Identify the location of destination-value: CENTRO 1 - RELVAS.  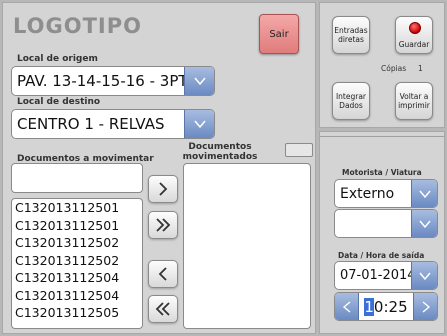
(91, 124).